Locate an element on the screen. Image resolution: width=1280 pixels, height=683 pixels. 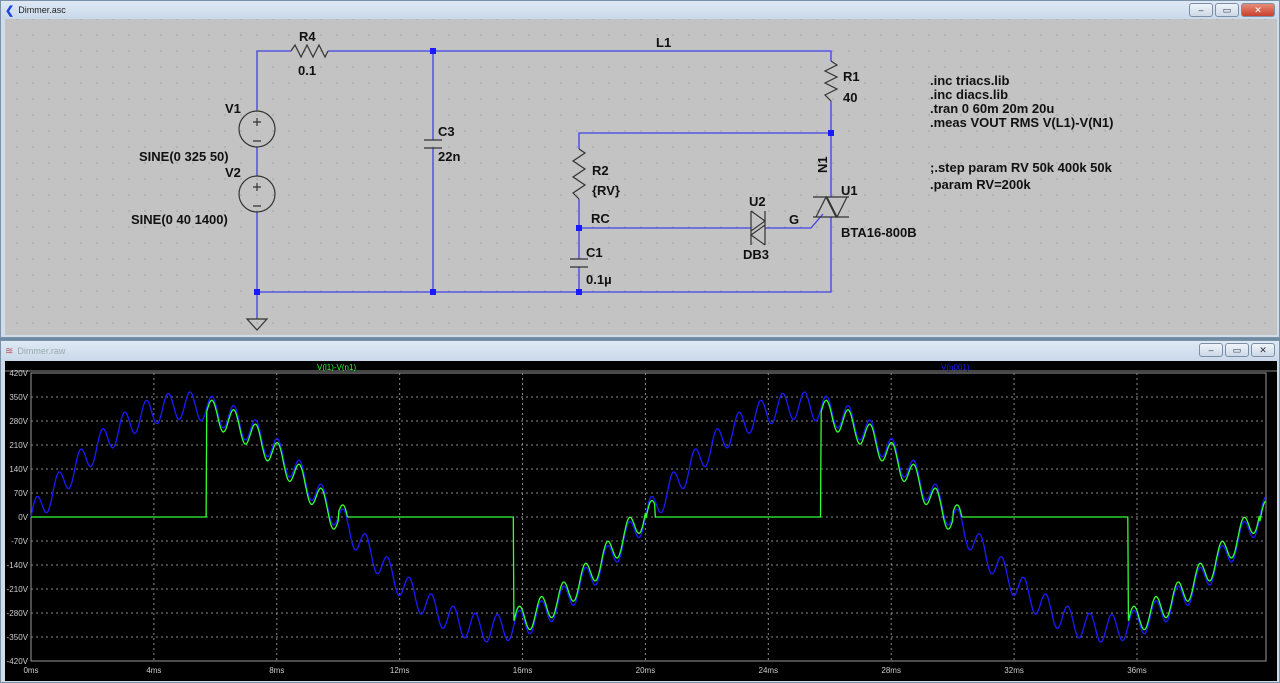
y-tick-label: 420V is located at coordinates (18, 373).